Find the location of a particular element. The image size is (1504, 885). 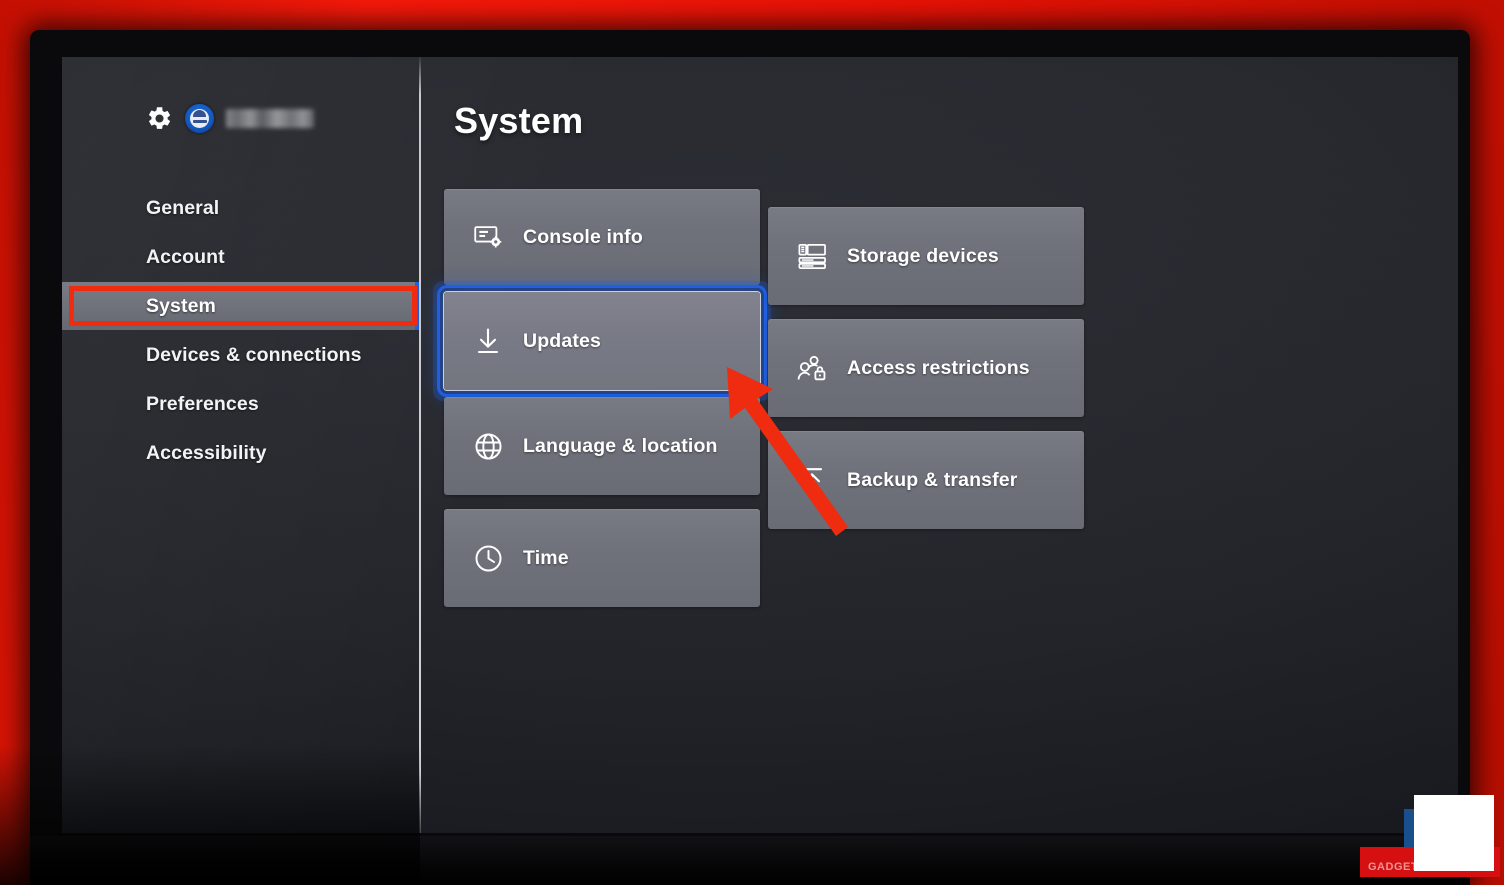

gamertag-blurred is located at coordinates (270, 118).